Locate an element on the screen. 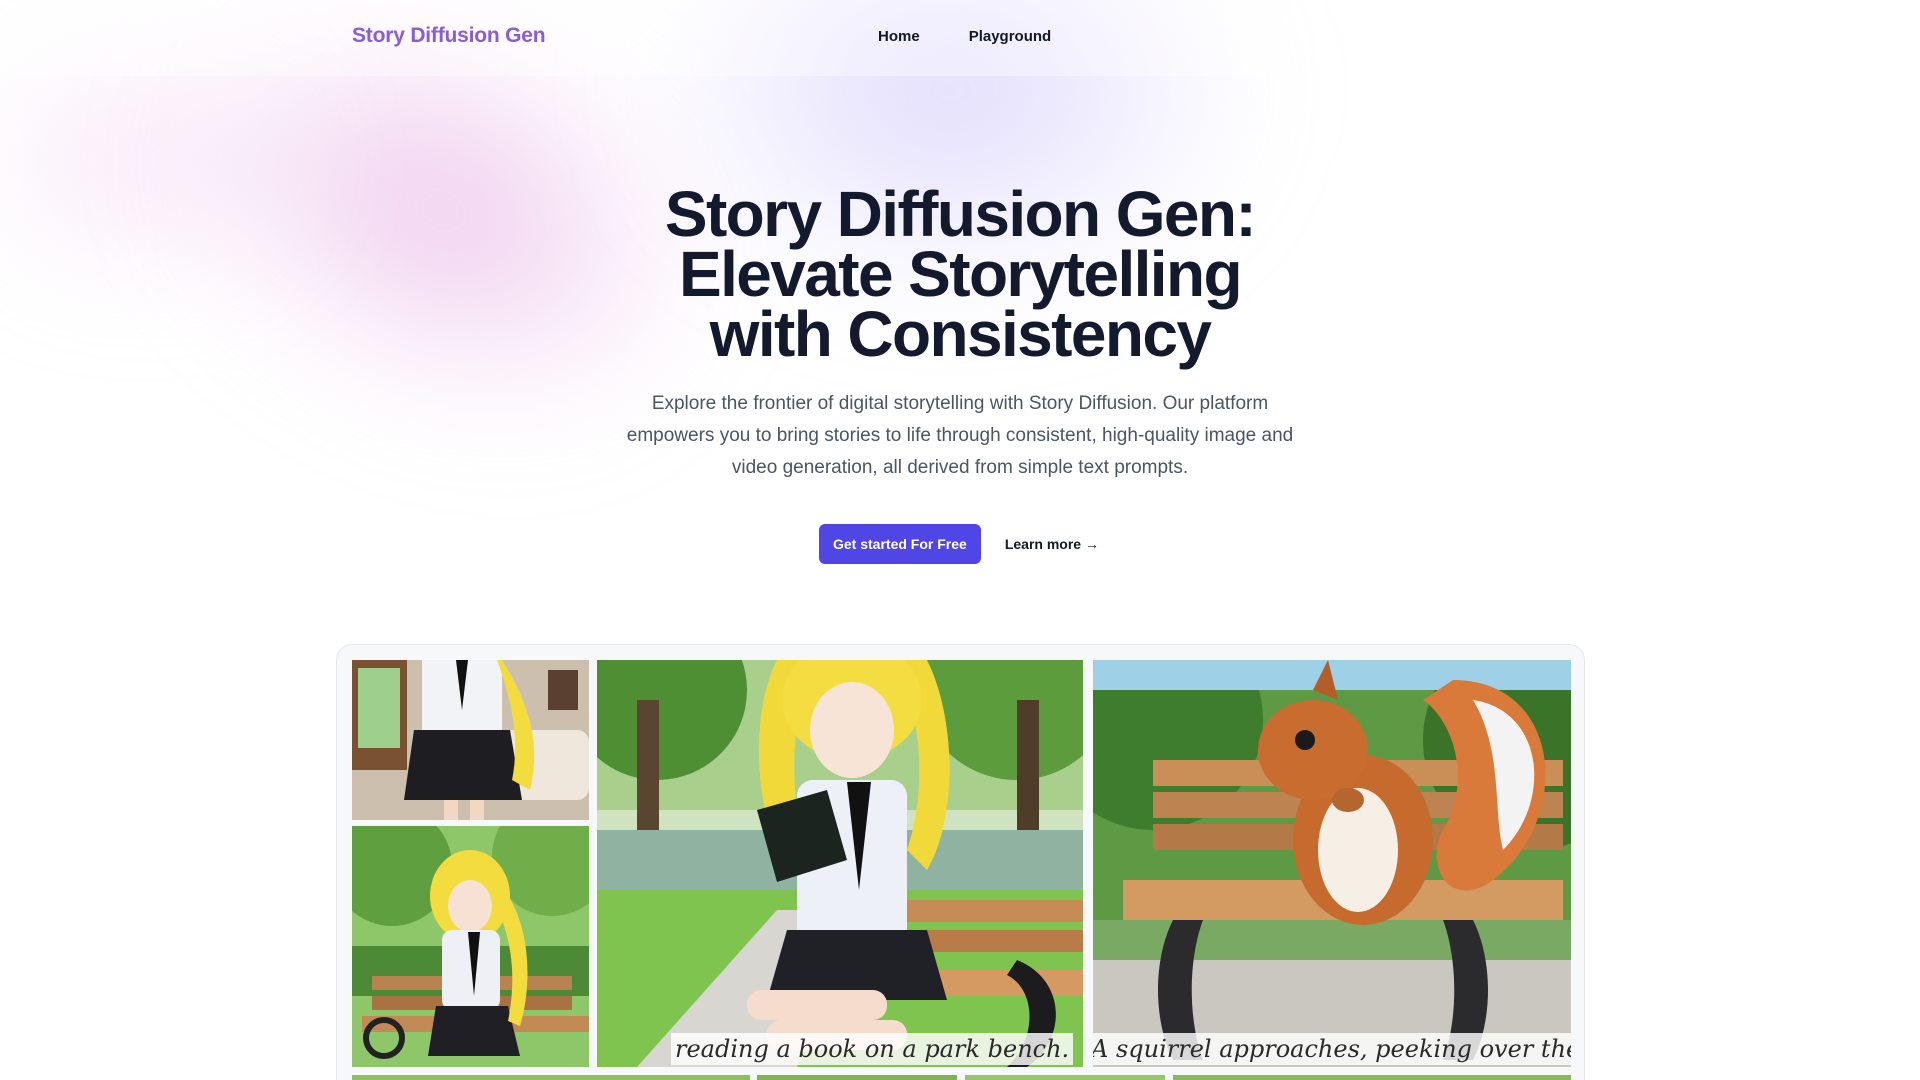  story-image-panel: reading a book on a park bench. is located at coordinates (840, 863).